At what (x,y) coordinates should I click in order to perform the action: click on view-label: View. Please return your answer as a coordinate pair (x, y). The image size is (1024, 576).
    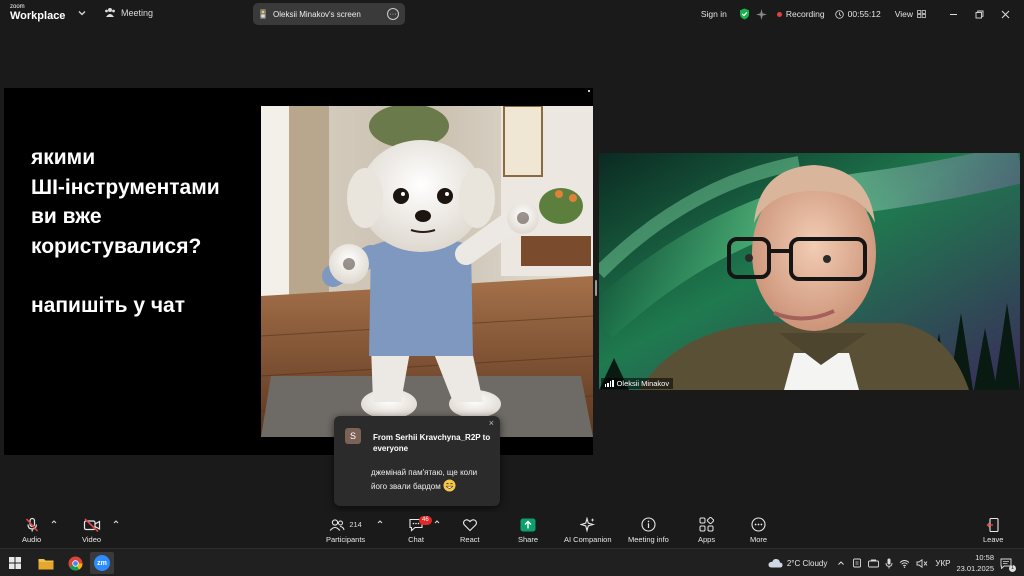
    Looking at the image, I should click on (903, 14).